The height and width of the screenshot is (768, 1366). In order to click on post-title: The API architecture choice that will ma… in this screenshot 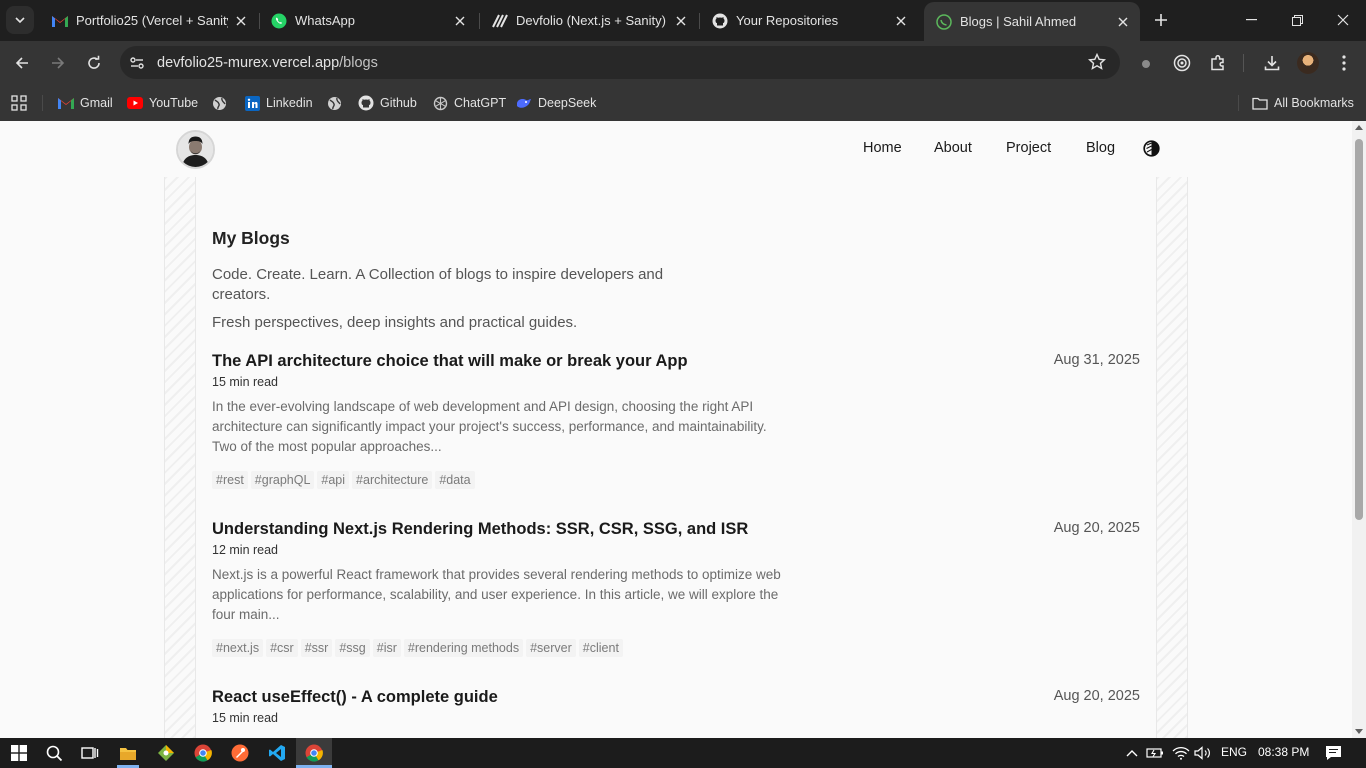, I will do `click(676, 361)`.